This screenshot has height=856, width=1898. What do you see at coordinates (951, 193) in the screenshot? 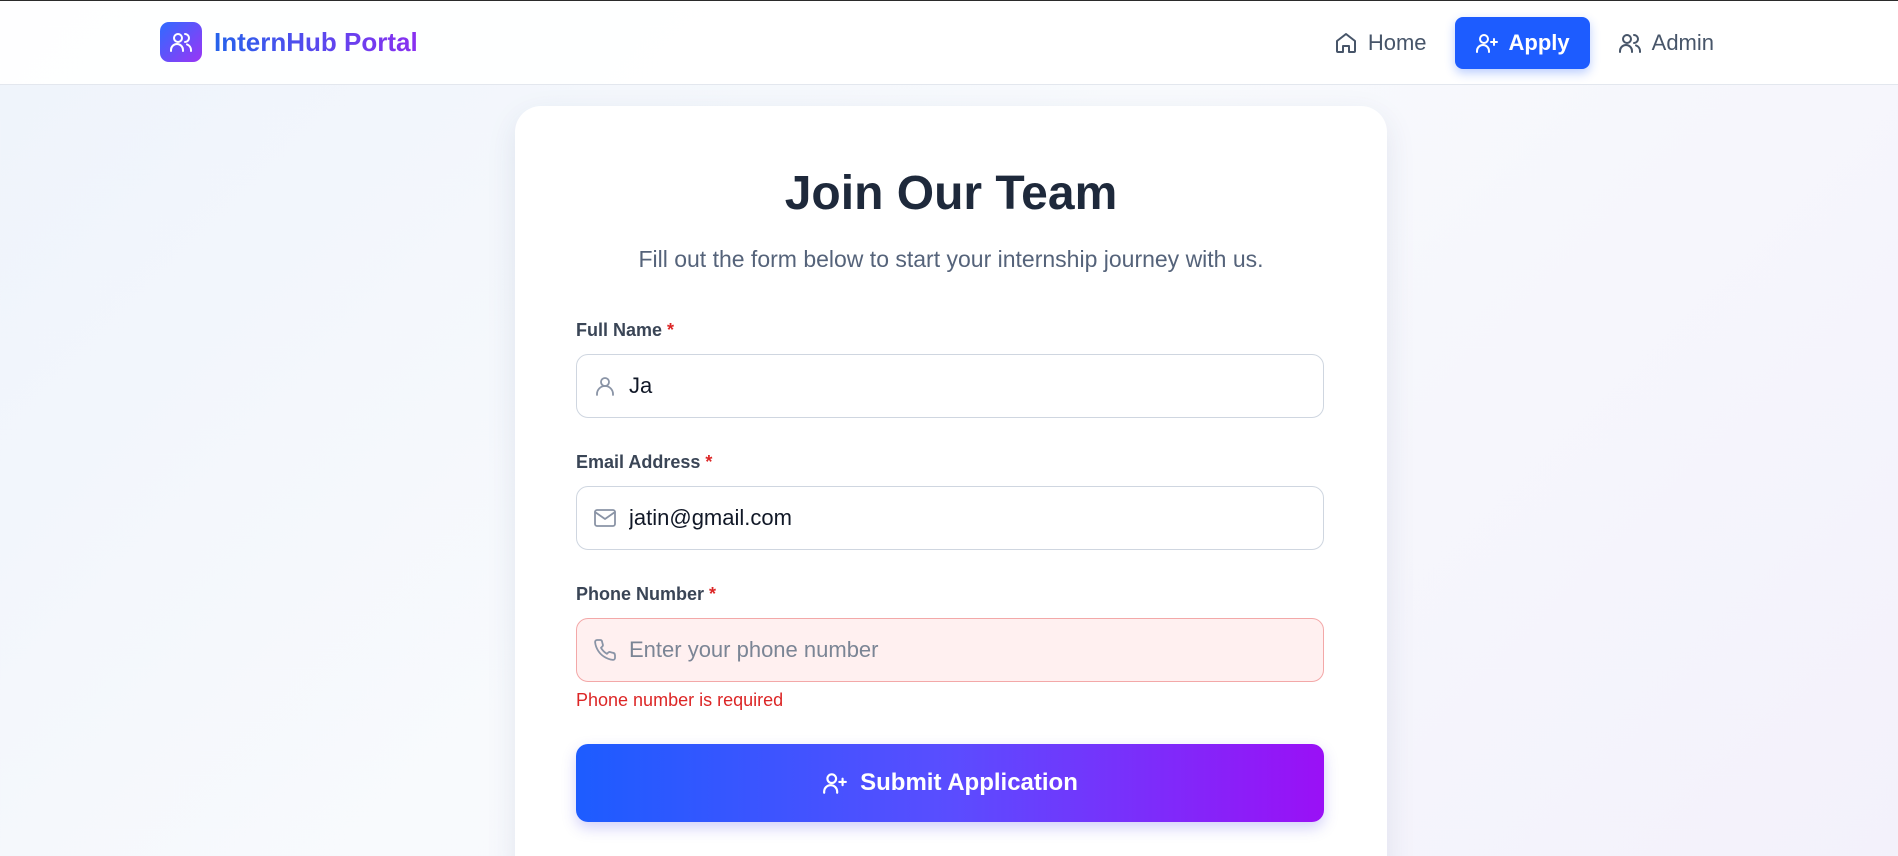
I see `page-title: Join Our Team` at bounding box center [951, 193].